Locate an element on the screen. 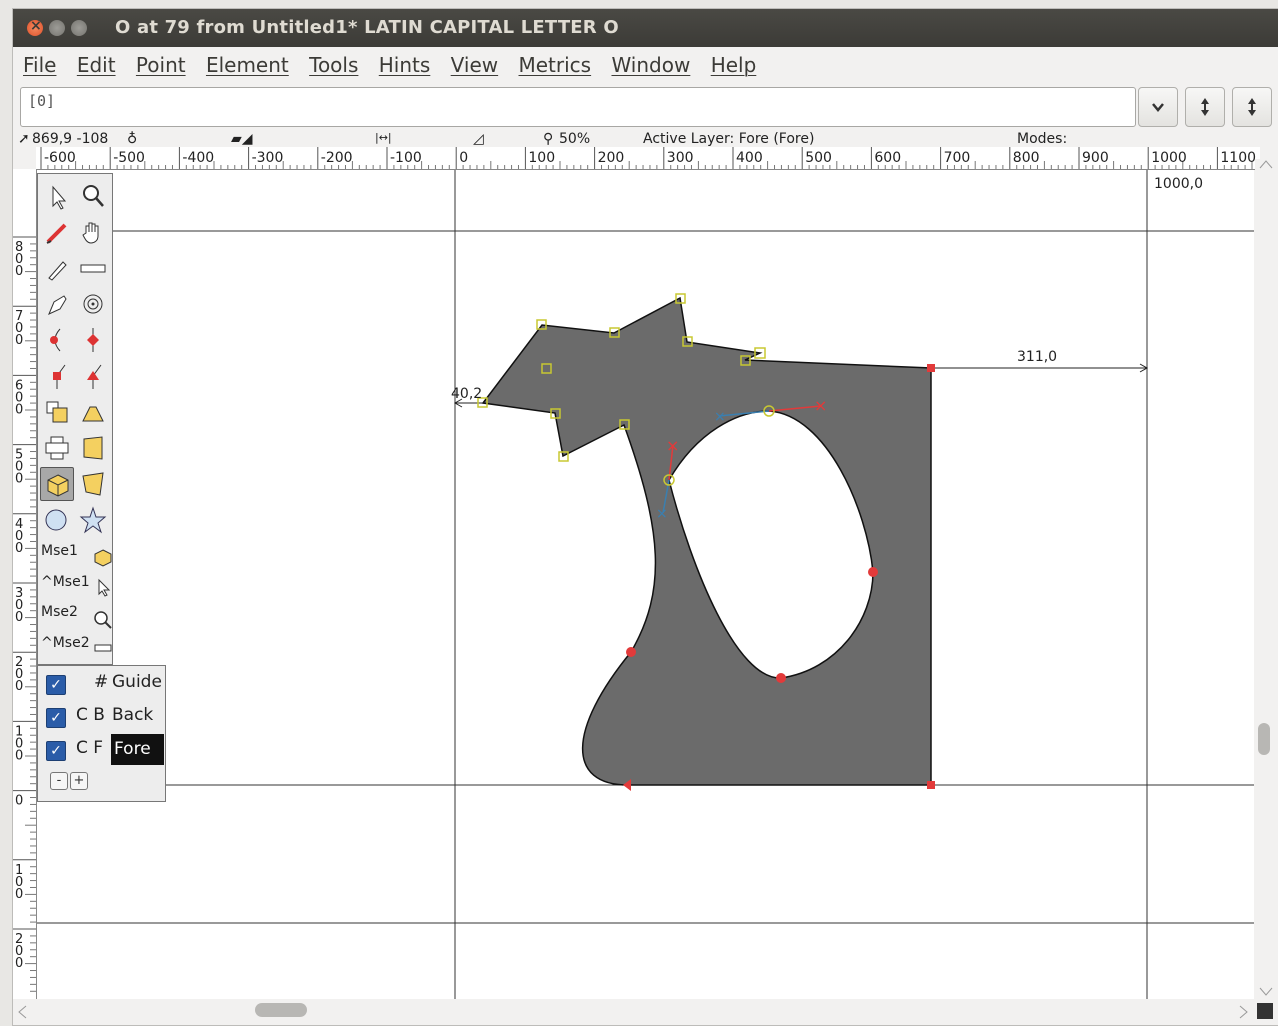  star-icon is located at coordinates (93, 520).